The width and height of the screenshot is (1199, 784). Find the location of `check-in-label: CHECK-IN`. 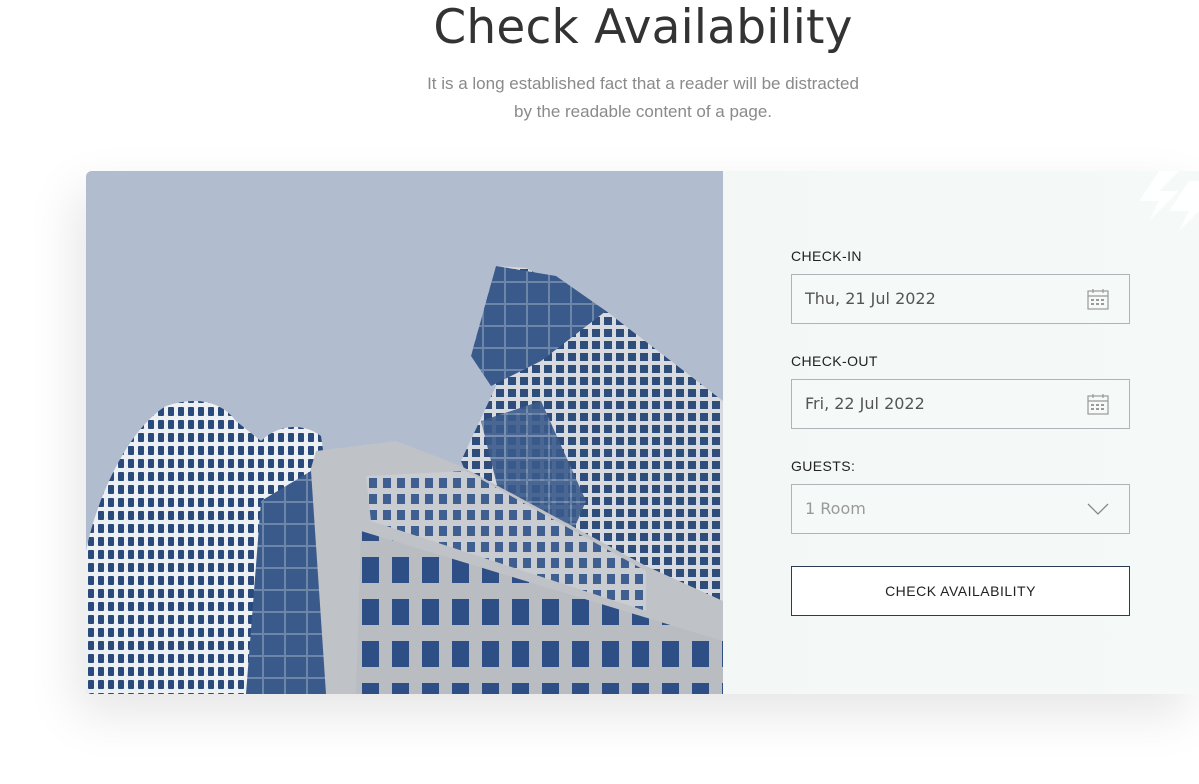

check-in-label: CHECK-IN is located at coordinates (826, 256).